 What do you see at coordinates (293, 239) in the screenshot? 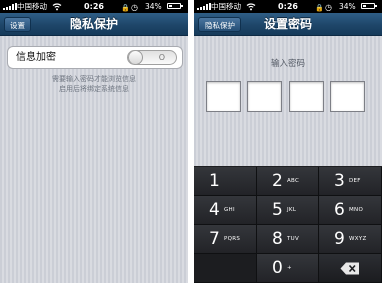
I see `key-letters: TUV` at bounding box center [293, 239].